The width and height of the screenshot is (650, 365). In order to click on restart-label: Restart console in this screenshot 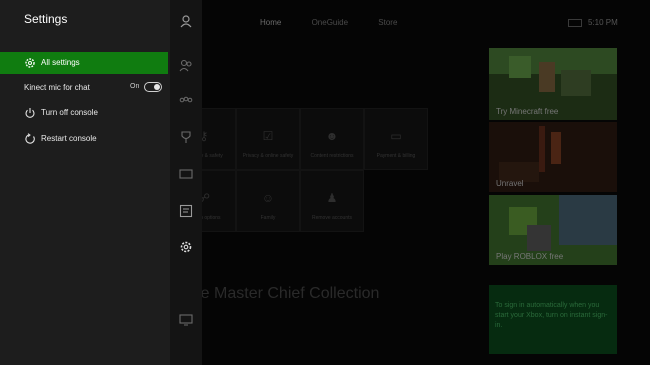, I will do `click(69, 138)`.